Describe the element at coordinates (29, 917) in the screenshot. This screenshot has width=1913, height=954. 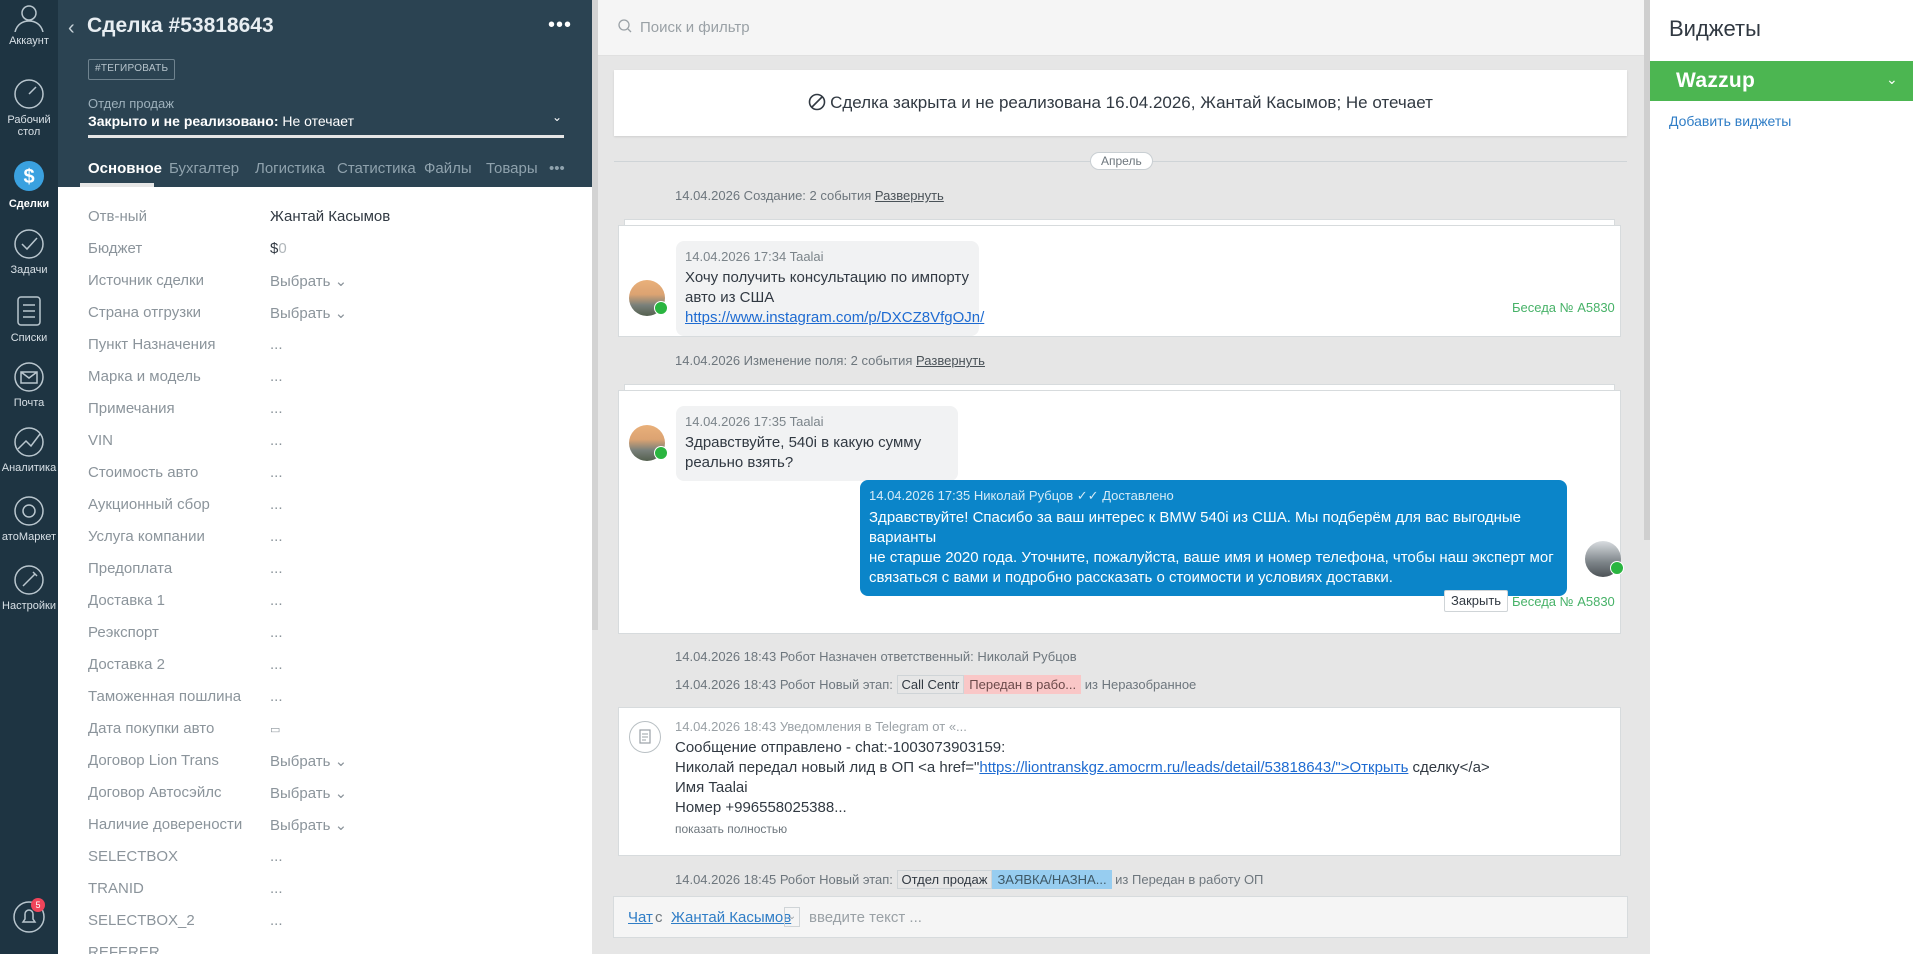
I see `nav-item-notifications: 5` at that location.